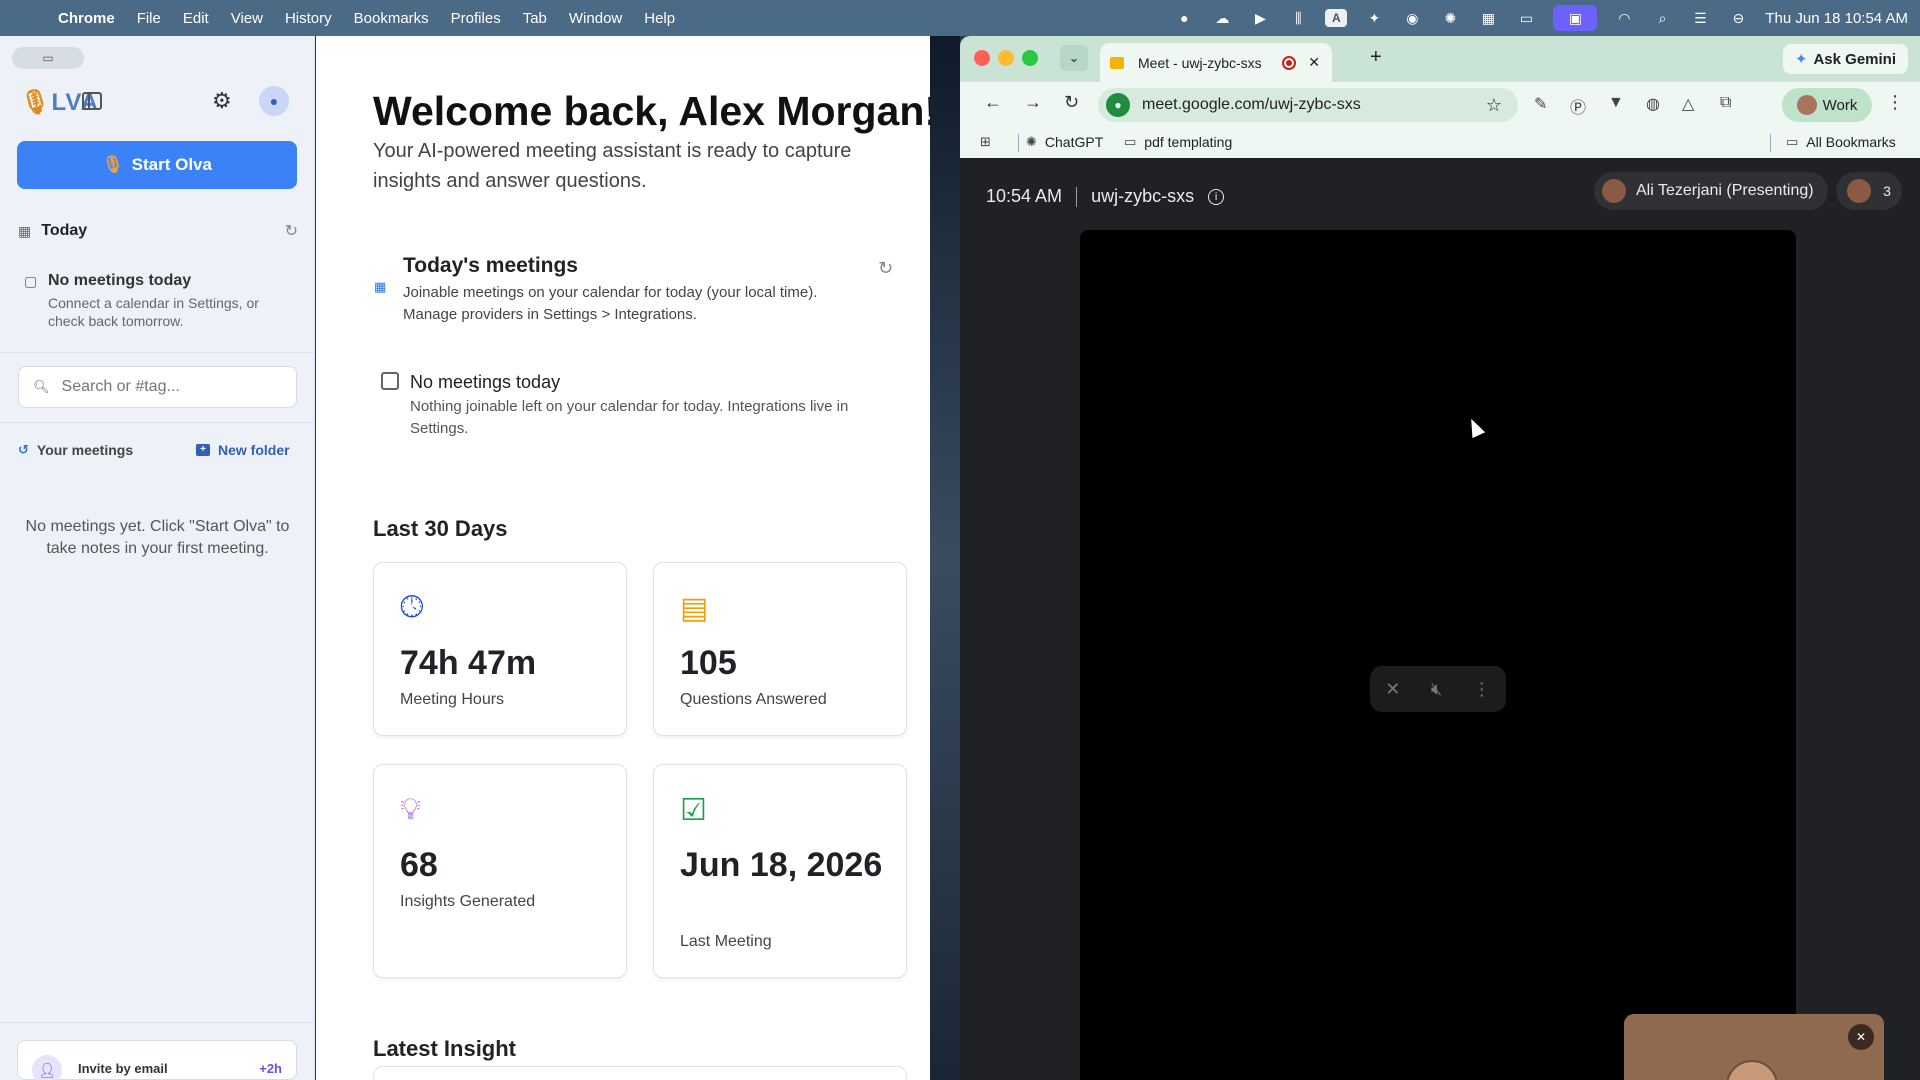  I want to click on screen-share-icon: ▣, so click(1575, 18).